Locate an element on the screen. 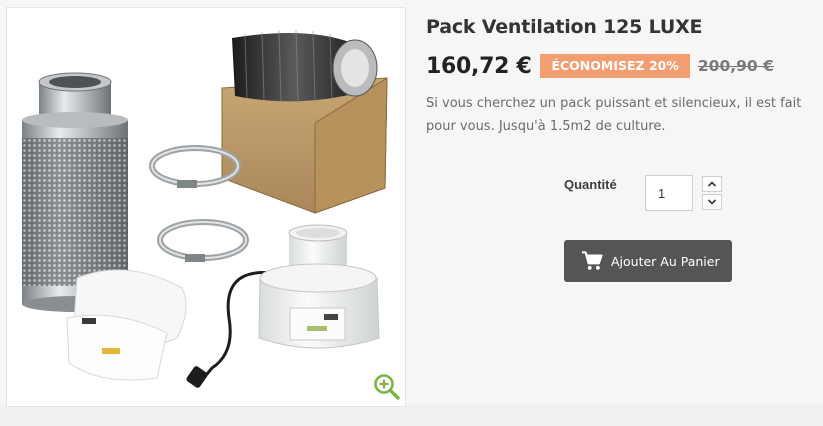 The width and height of the screenshot is (823, 426). price-row: 160,72 € ÉCONOMISEZ 20% 200,90 € is located at coordinates (600, 66).